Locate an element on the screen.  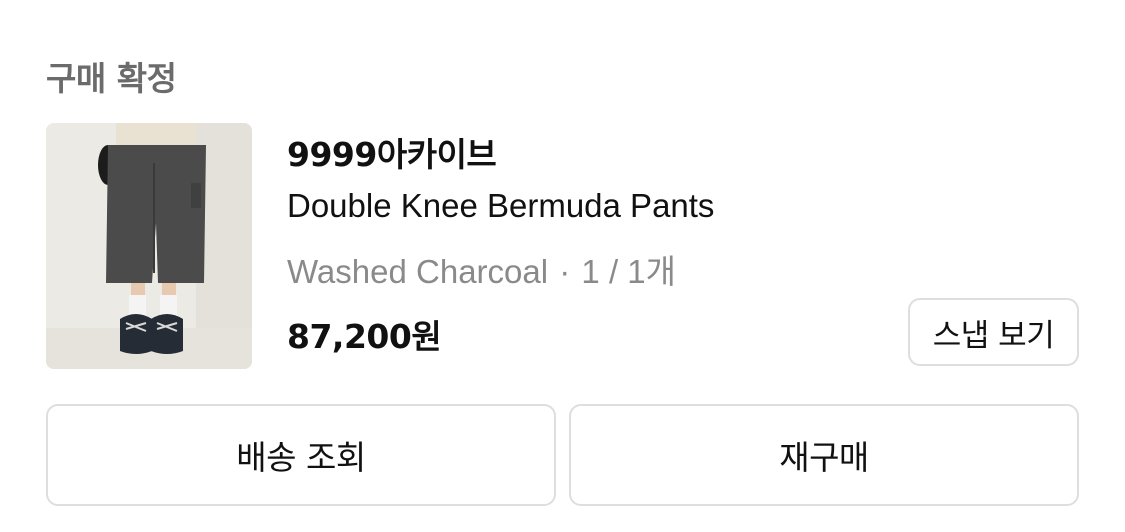
product-photo is located at coordinates (149, 246).